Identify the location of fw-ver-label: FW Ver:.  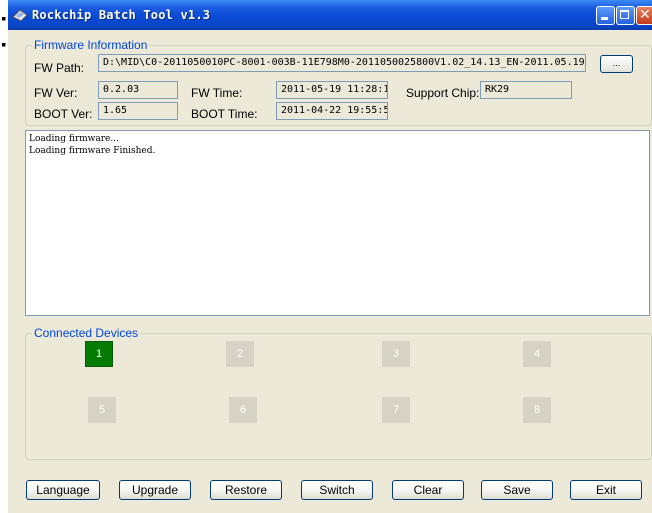
(56, 93).